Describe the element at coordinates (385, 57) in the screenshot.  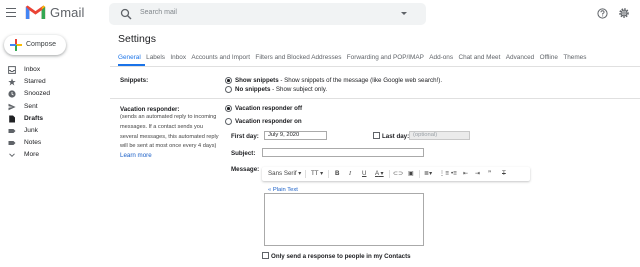
I see `tab-forwarding: Forwarding and POP/IMAP` at that location.